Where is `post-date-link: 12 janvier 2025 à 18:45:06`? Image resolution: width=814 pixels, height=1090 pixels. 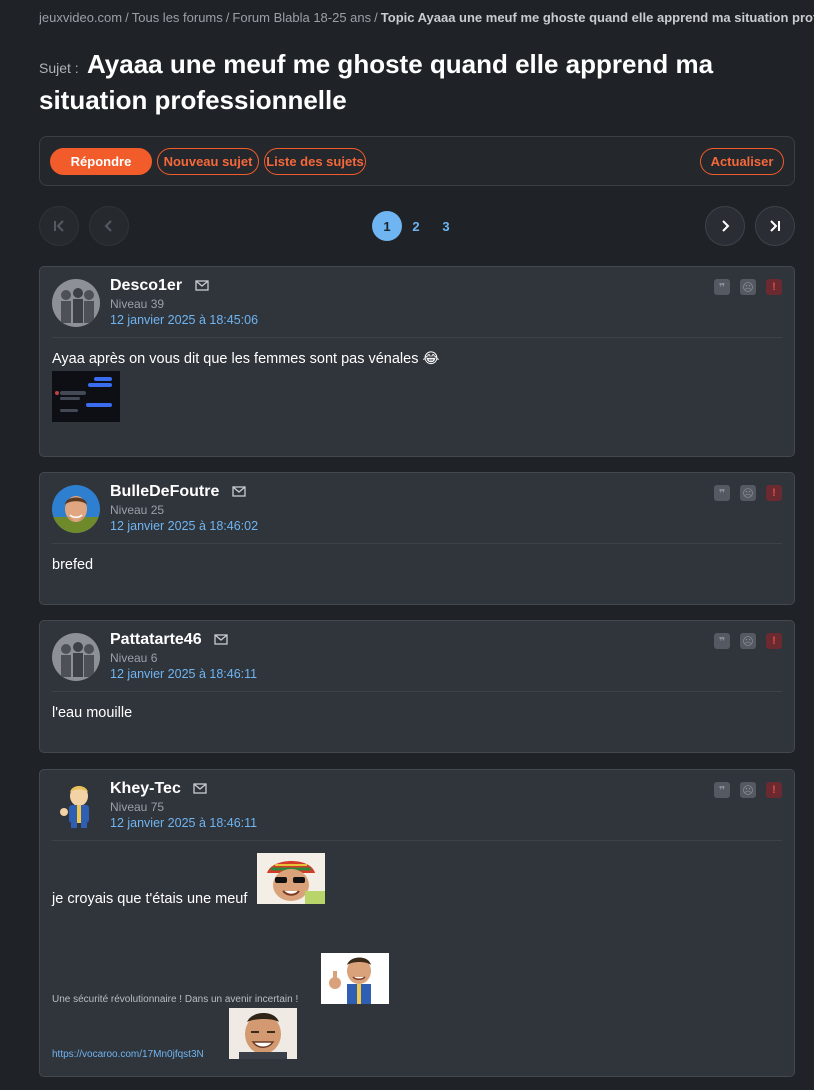
post-date-link: 12 janvier 2025 à 18:45:06 is located at coordinates (184, 320).